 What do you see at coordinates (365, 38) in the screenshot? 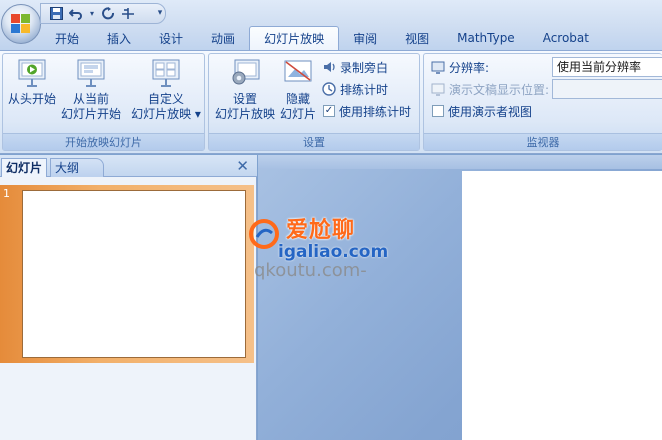
I see `tab-review: 审阅` at bounding box center [365, 38].